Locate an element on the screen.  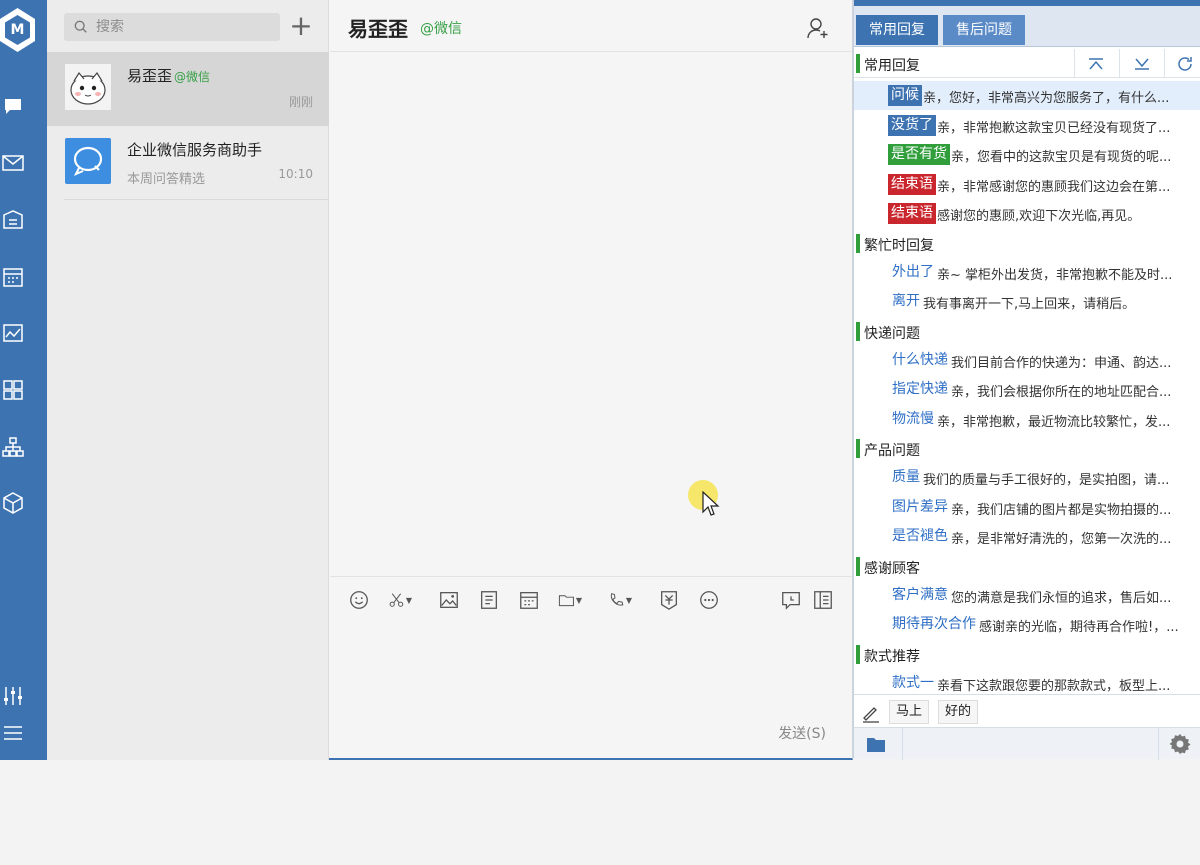
red-packet-icon is located at coordinates (670, 600).